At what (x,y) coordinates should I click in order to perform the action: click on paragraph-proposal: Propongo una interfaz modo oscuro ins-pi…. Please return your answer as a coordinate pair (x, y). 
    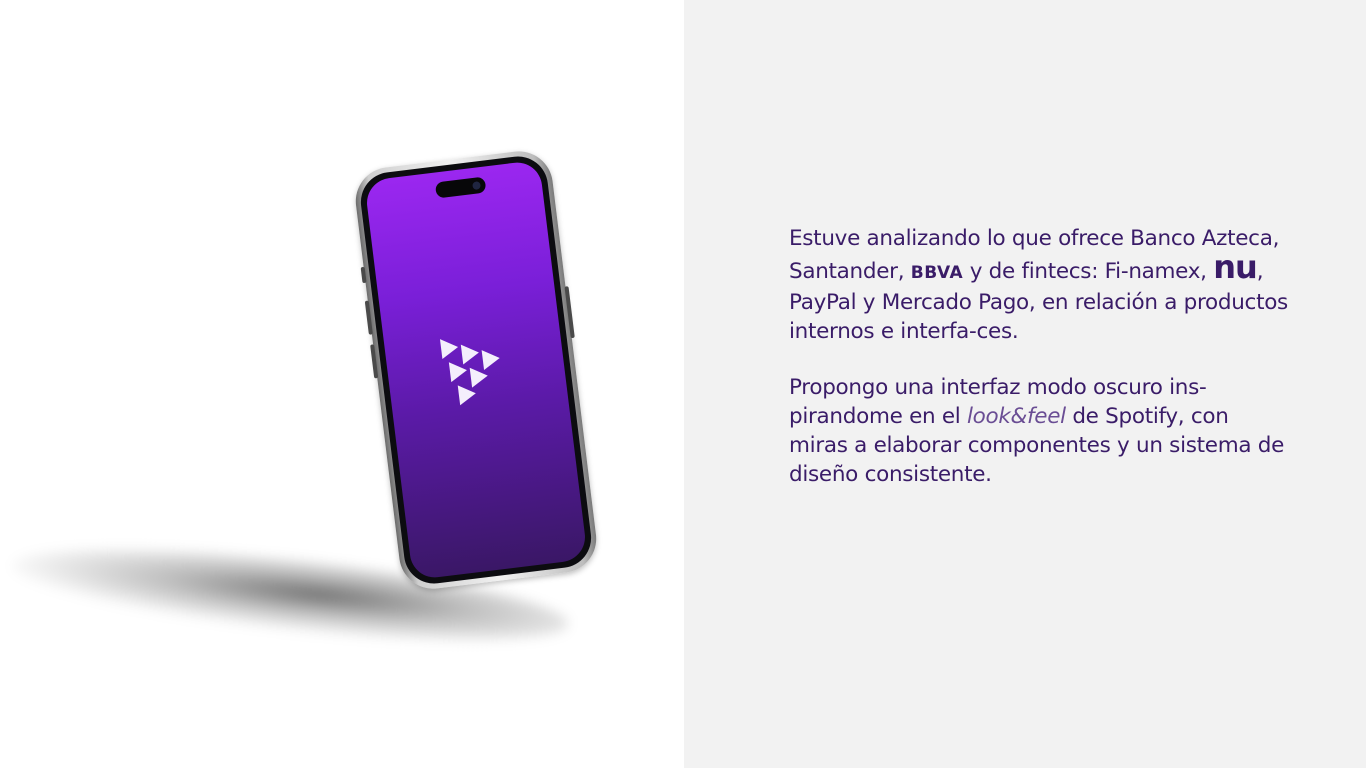
    Looking at the image, I should click on (1039, 431).